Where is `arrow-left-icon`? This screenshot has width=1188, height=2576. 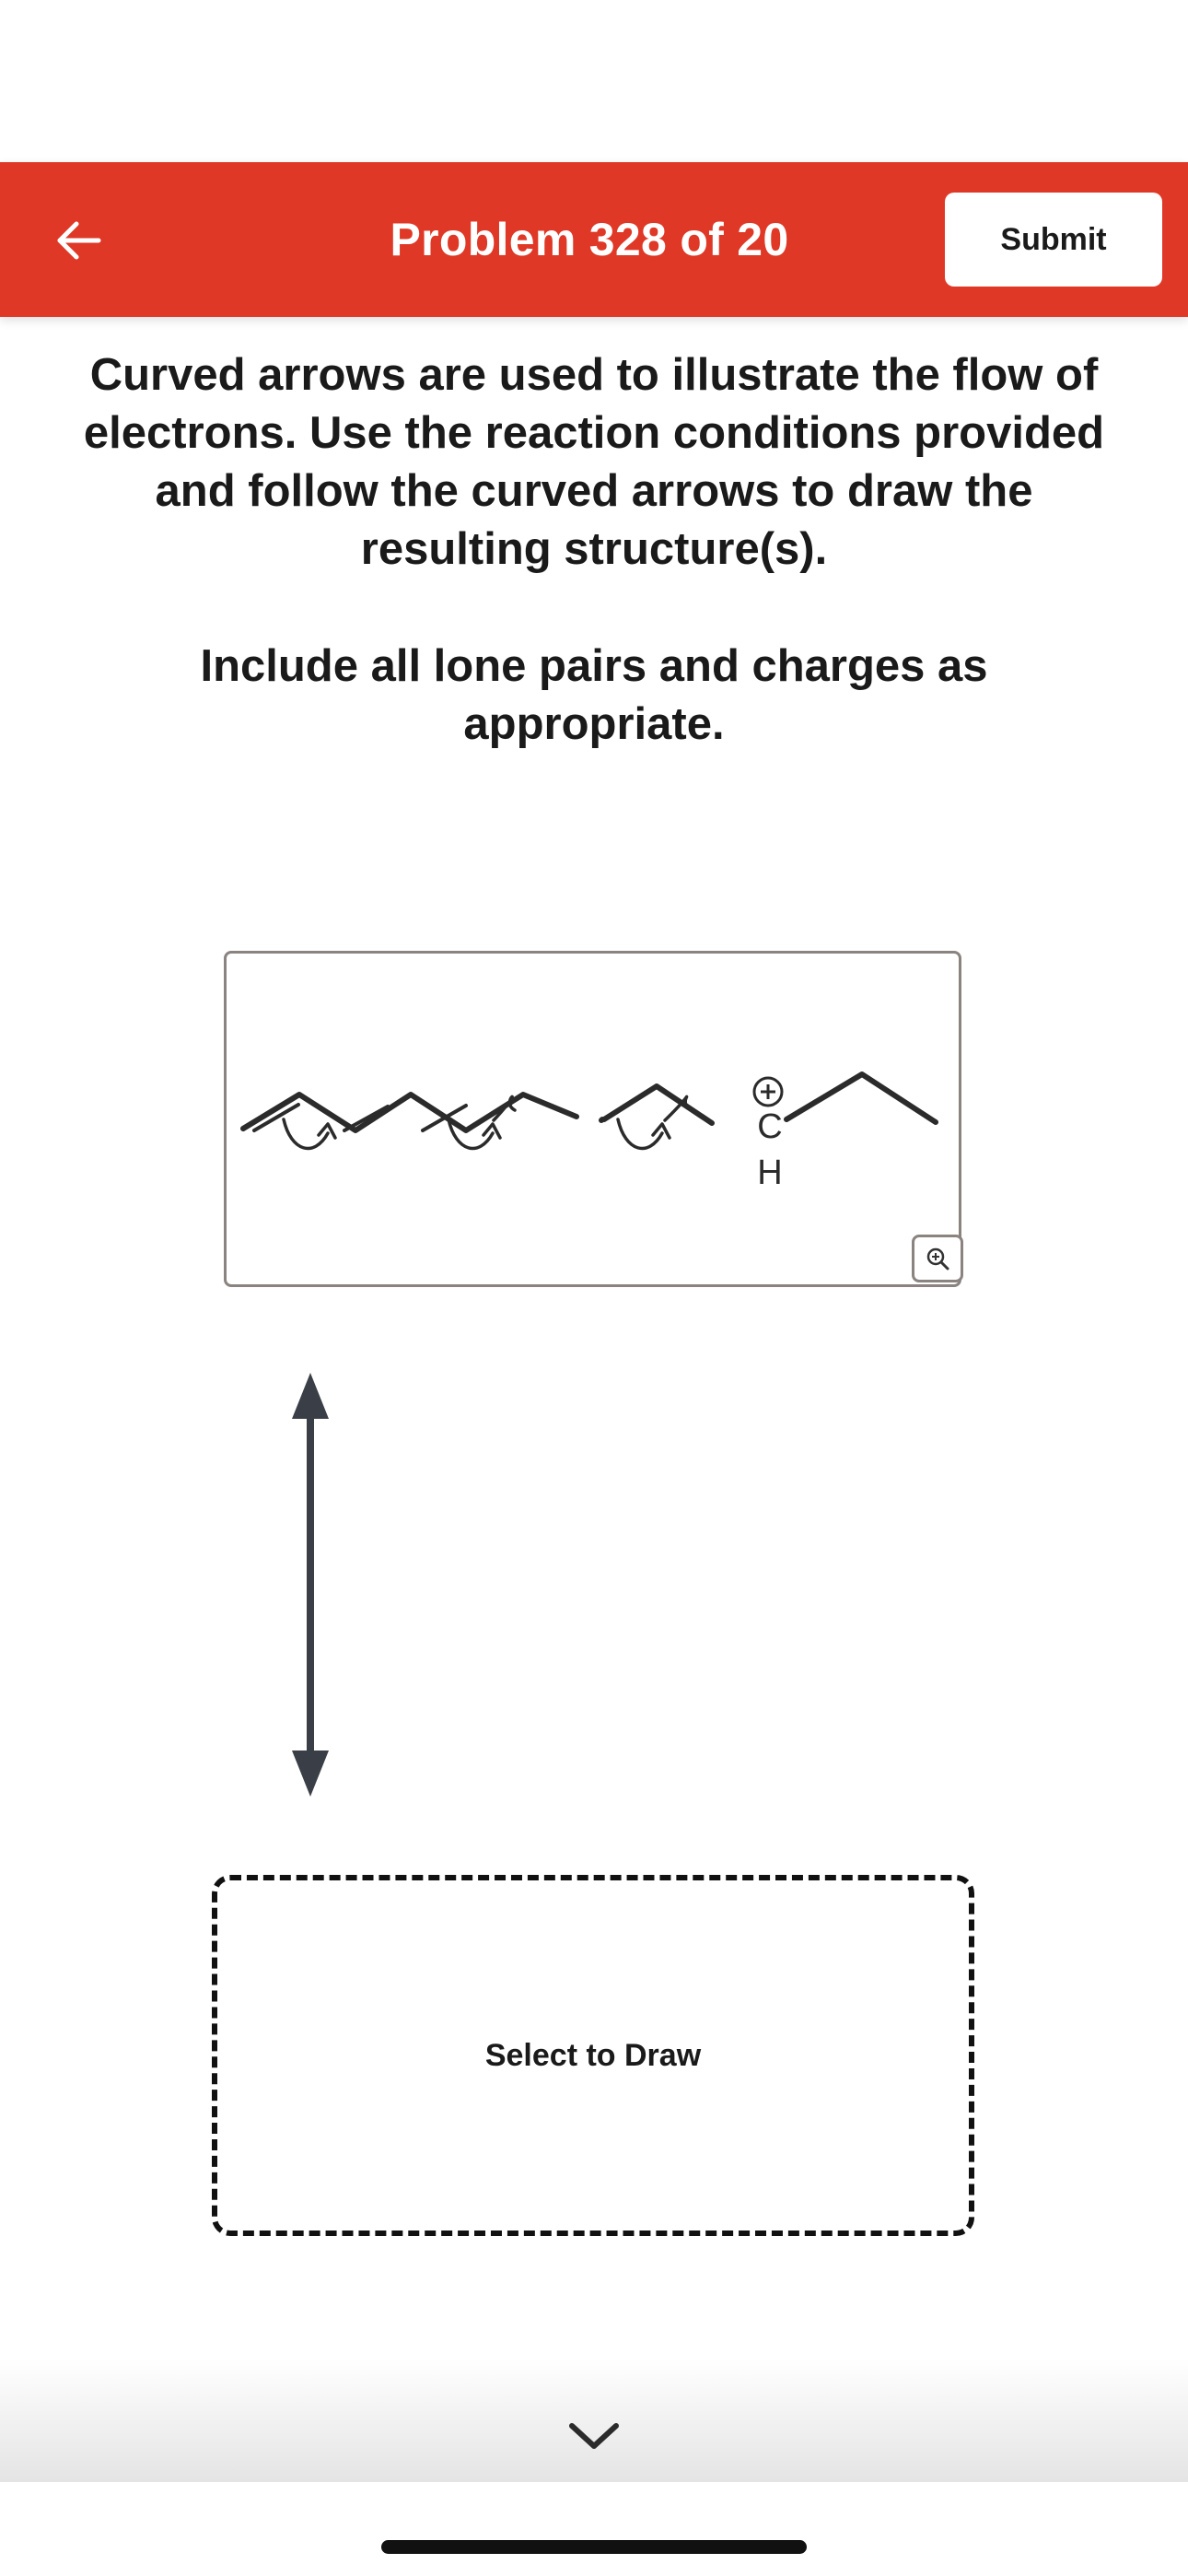
arrow-left-icon is located at coordinates (79, 240).